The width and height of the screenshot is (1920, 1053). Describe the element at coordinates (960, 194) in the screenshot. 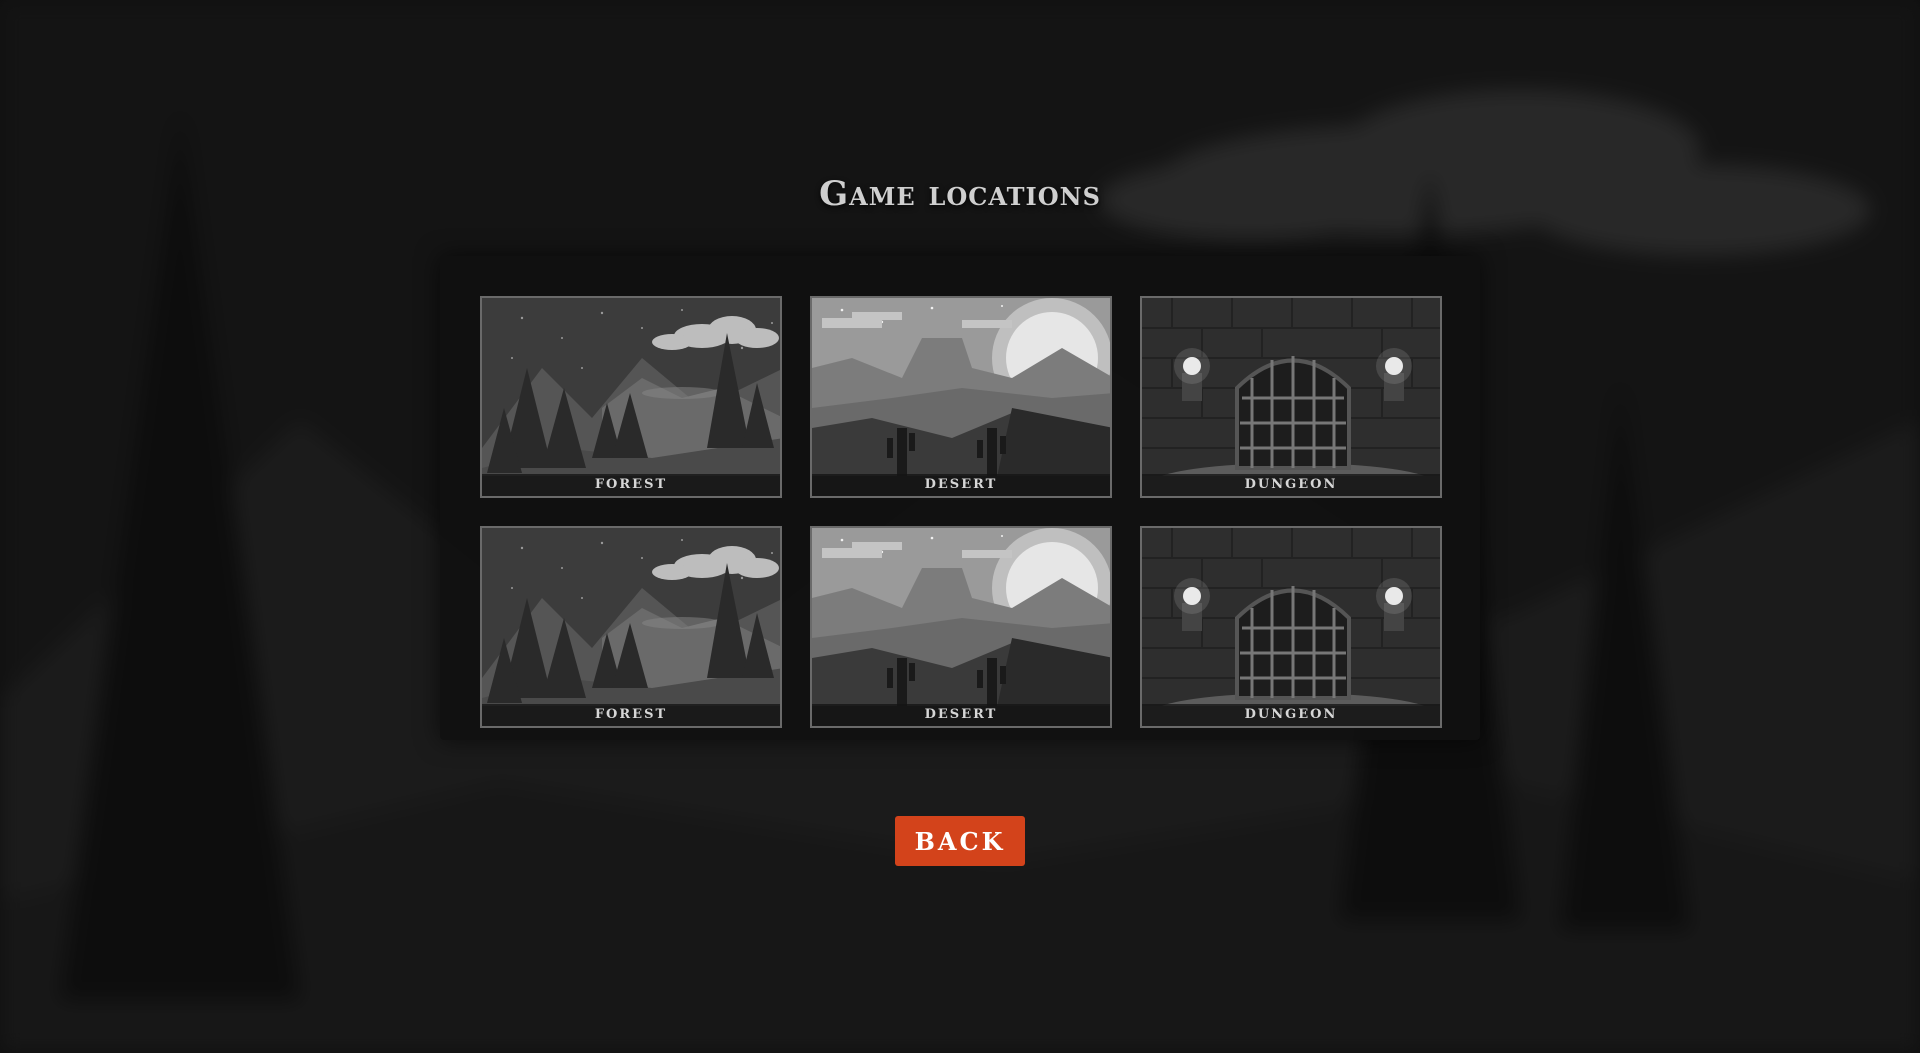

I see `page-title: Game locations` at that location.